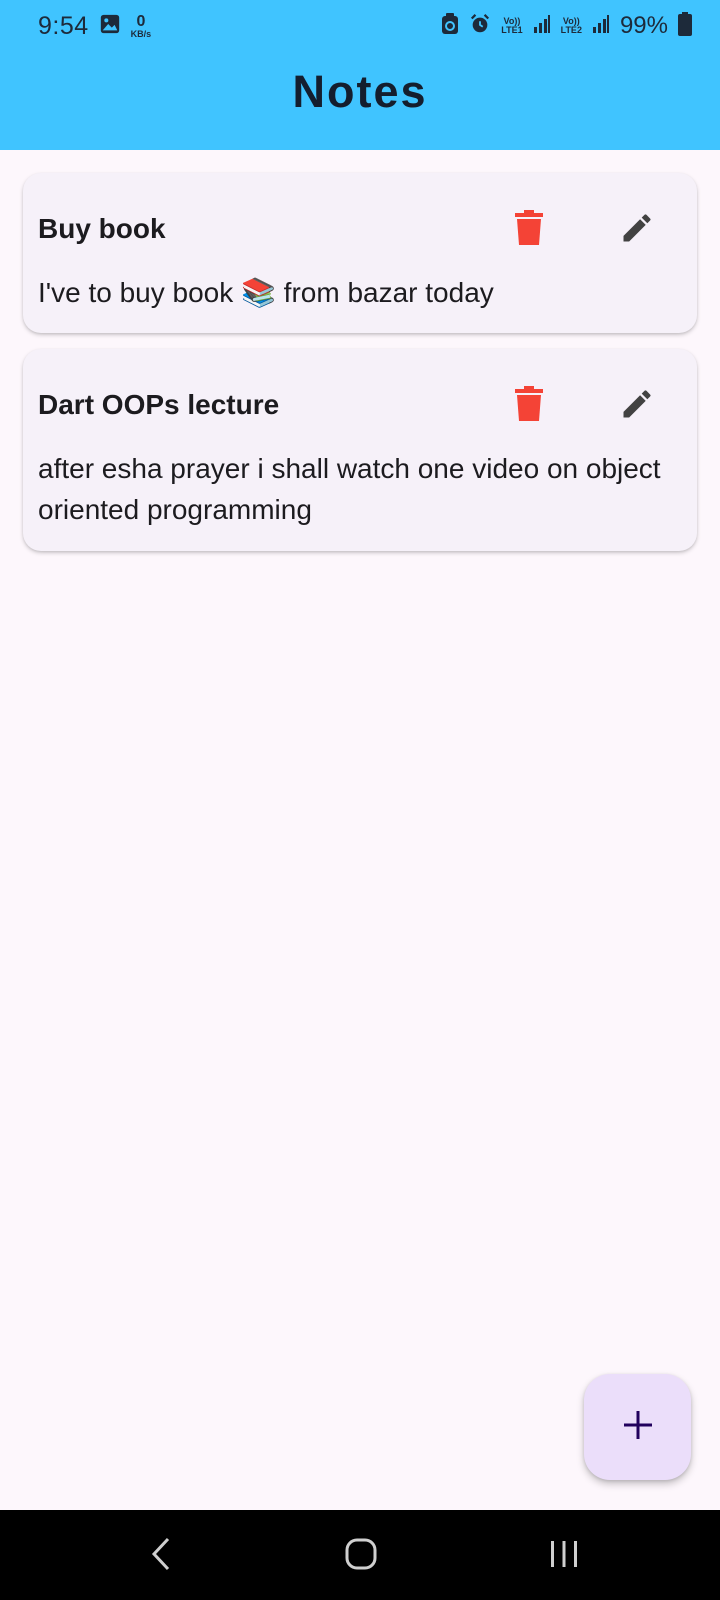  I want to click on recents-icon, so click(564, 1556).